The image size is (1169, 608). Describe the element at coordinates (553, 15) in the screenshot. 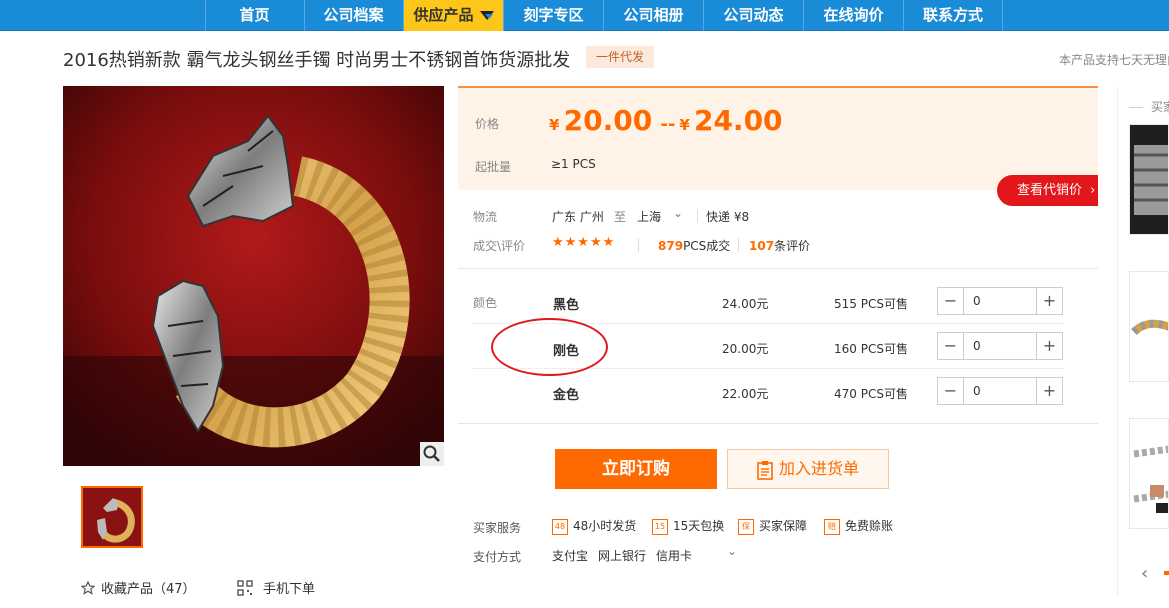

I see `nav-engraving: 刻字专区` at that location.